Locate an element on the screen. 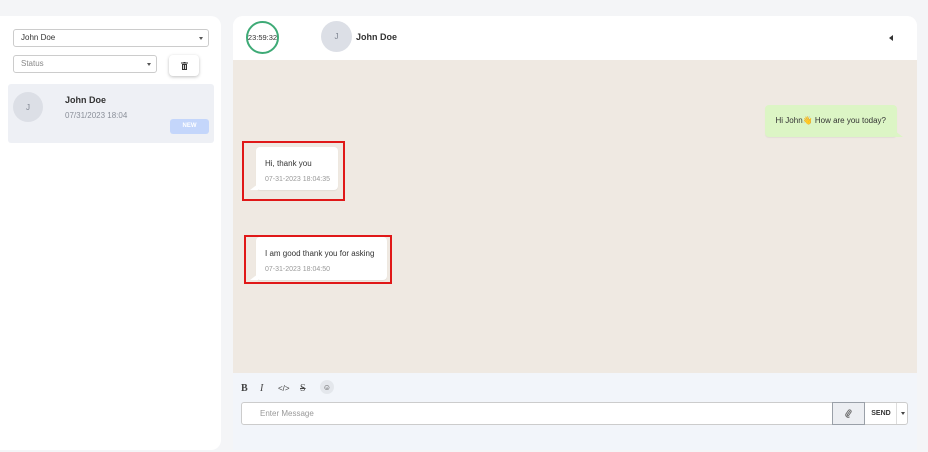 The height and width of the screenshot is (452, 928). contact-name: John Doe is located at coordinates (86, 100).